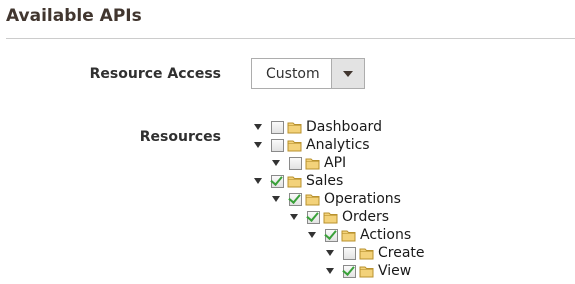  I want to click on tree-node-label: Actions, so click(385, 235).